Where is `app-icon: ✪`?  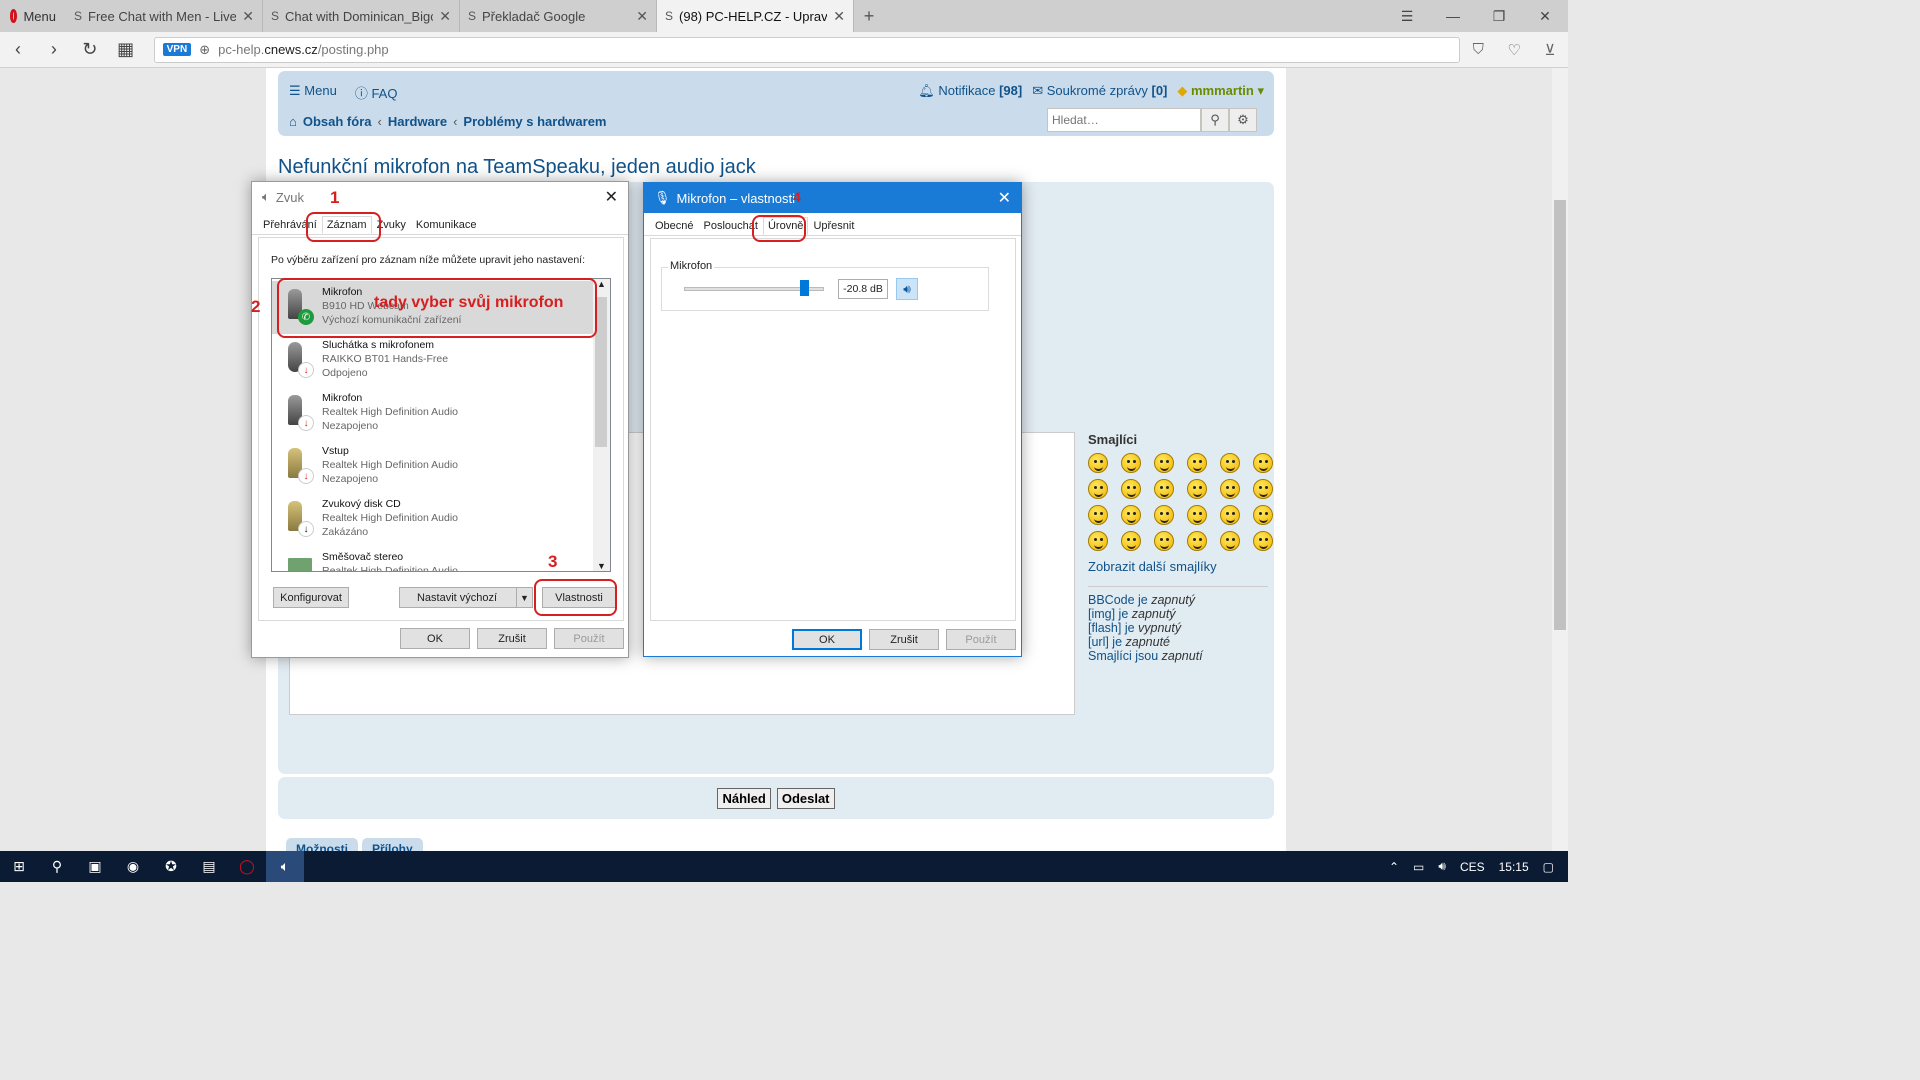
app-icon: ✪ is located at coordinates (171, 866).